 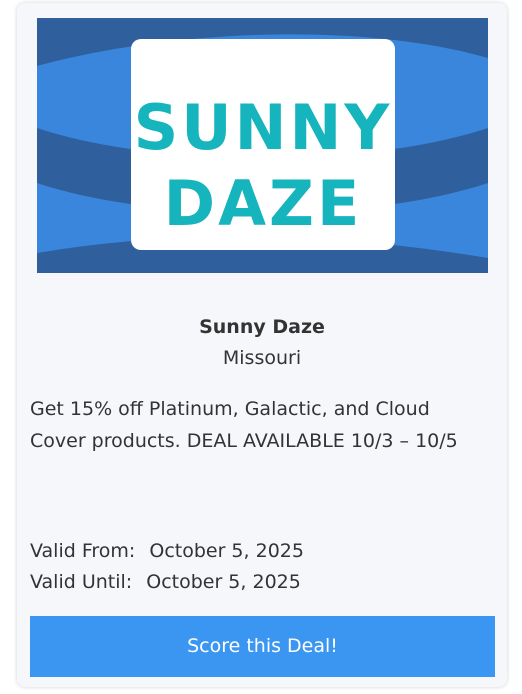 What do you see at coordinates (81, 582) in the screenshot?
I see `valid-until-label: Valid Until:` at bounding box center [81, 582].